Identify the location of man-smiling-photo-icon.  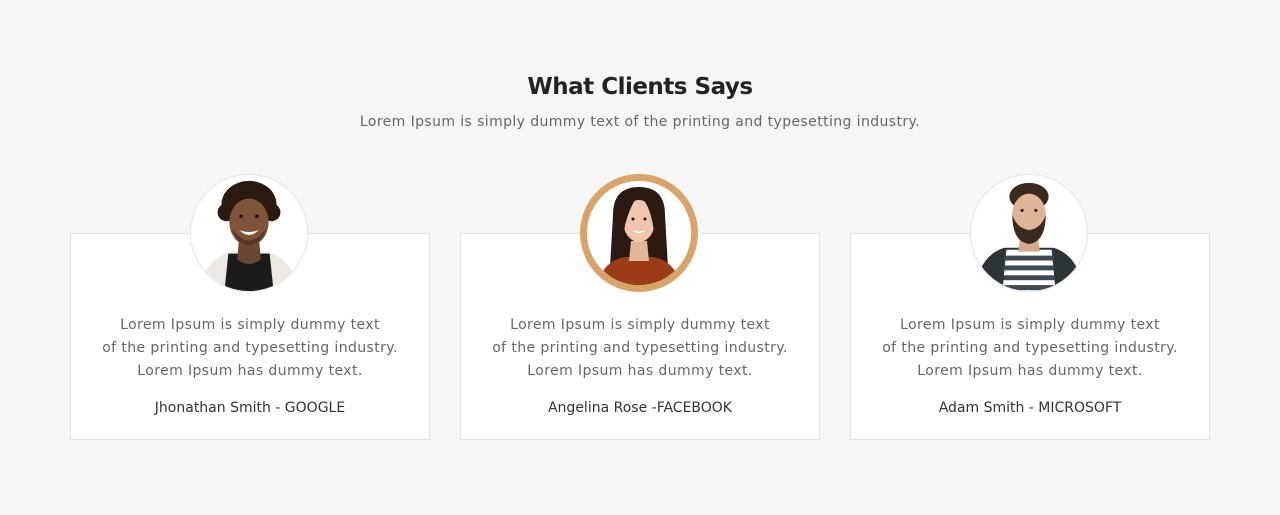
(249, 233).